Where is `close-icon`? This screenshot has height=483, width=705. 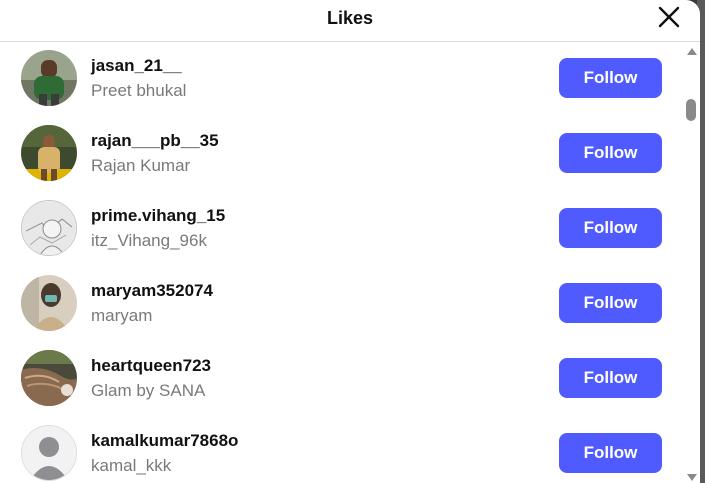
close-icon is located at coordinates (669, 17).